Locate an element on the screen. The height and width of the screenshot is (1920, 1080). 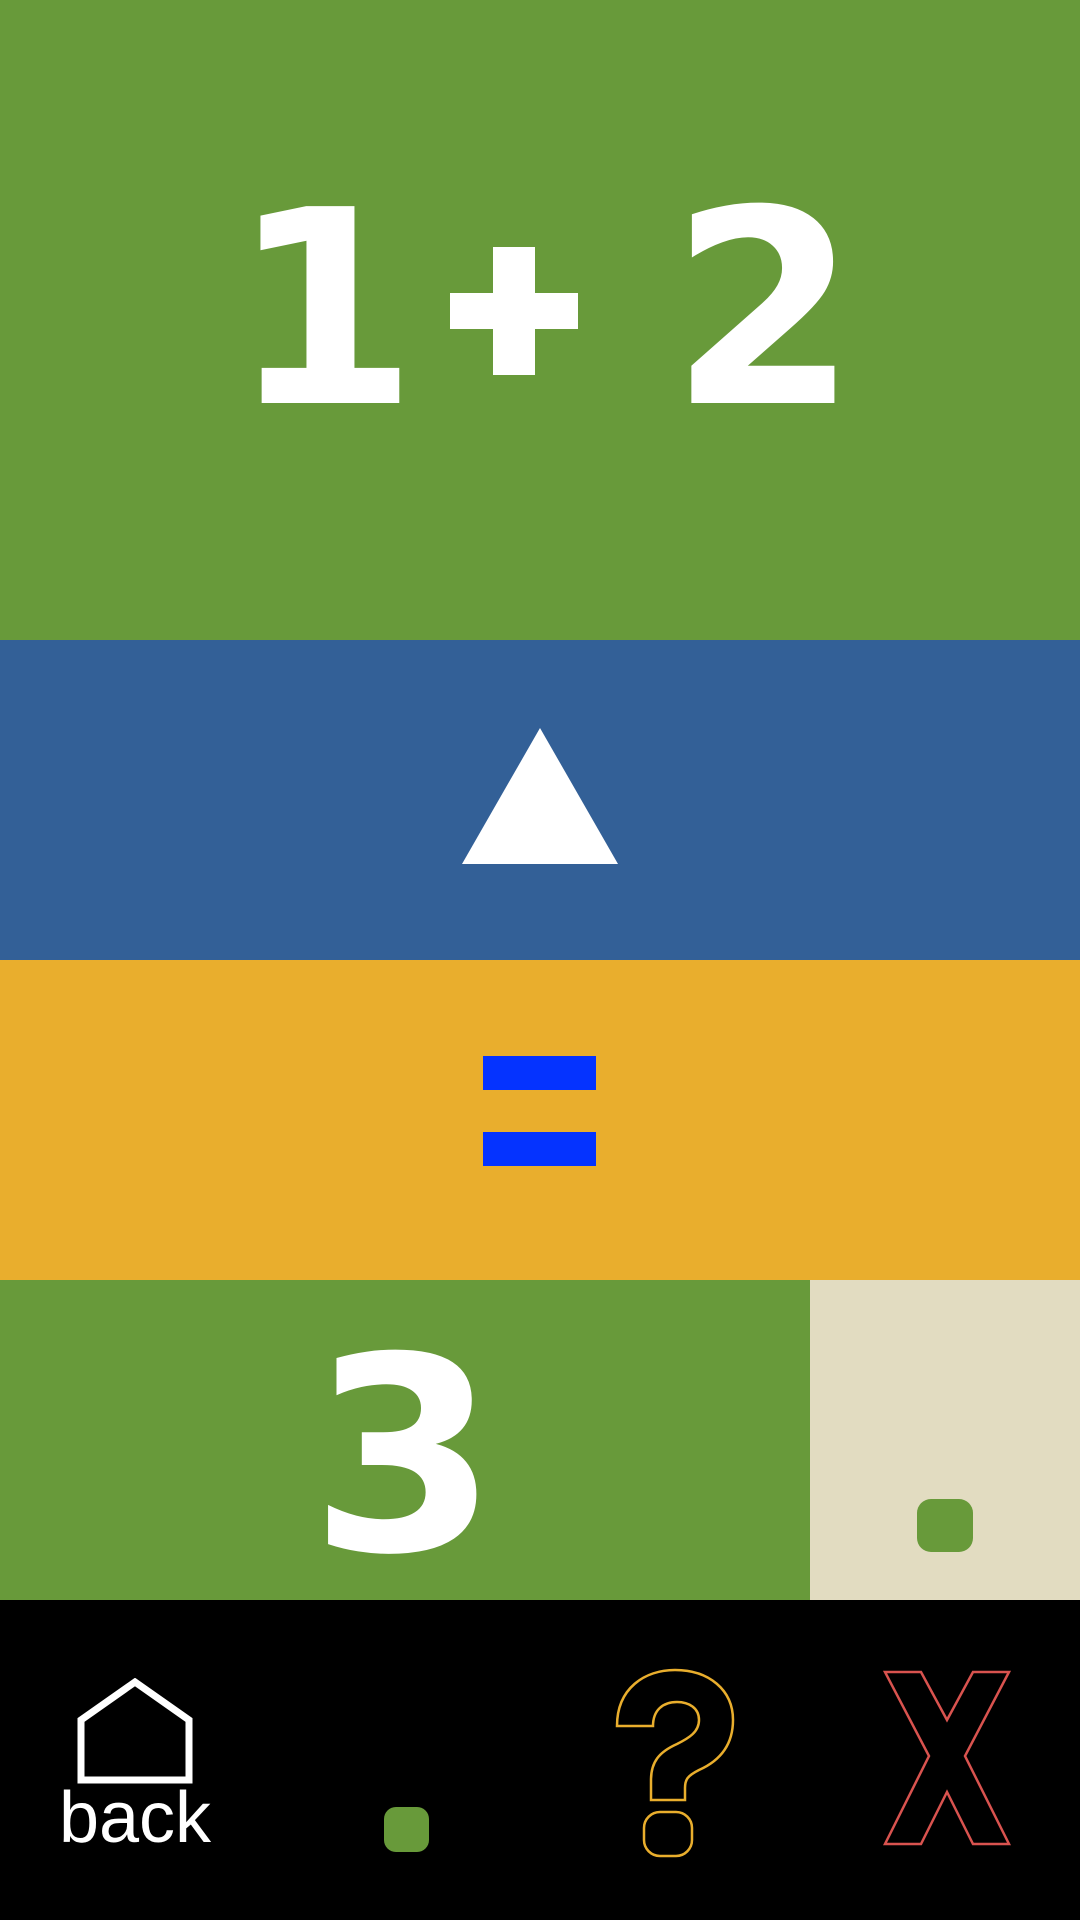
help-button is located at coordinates (675, 1760).